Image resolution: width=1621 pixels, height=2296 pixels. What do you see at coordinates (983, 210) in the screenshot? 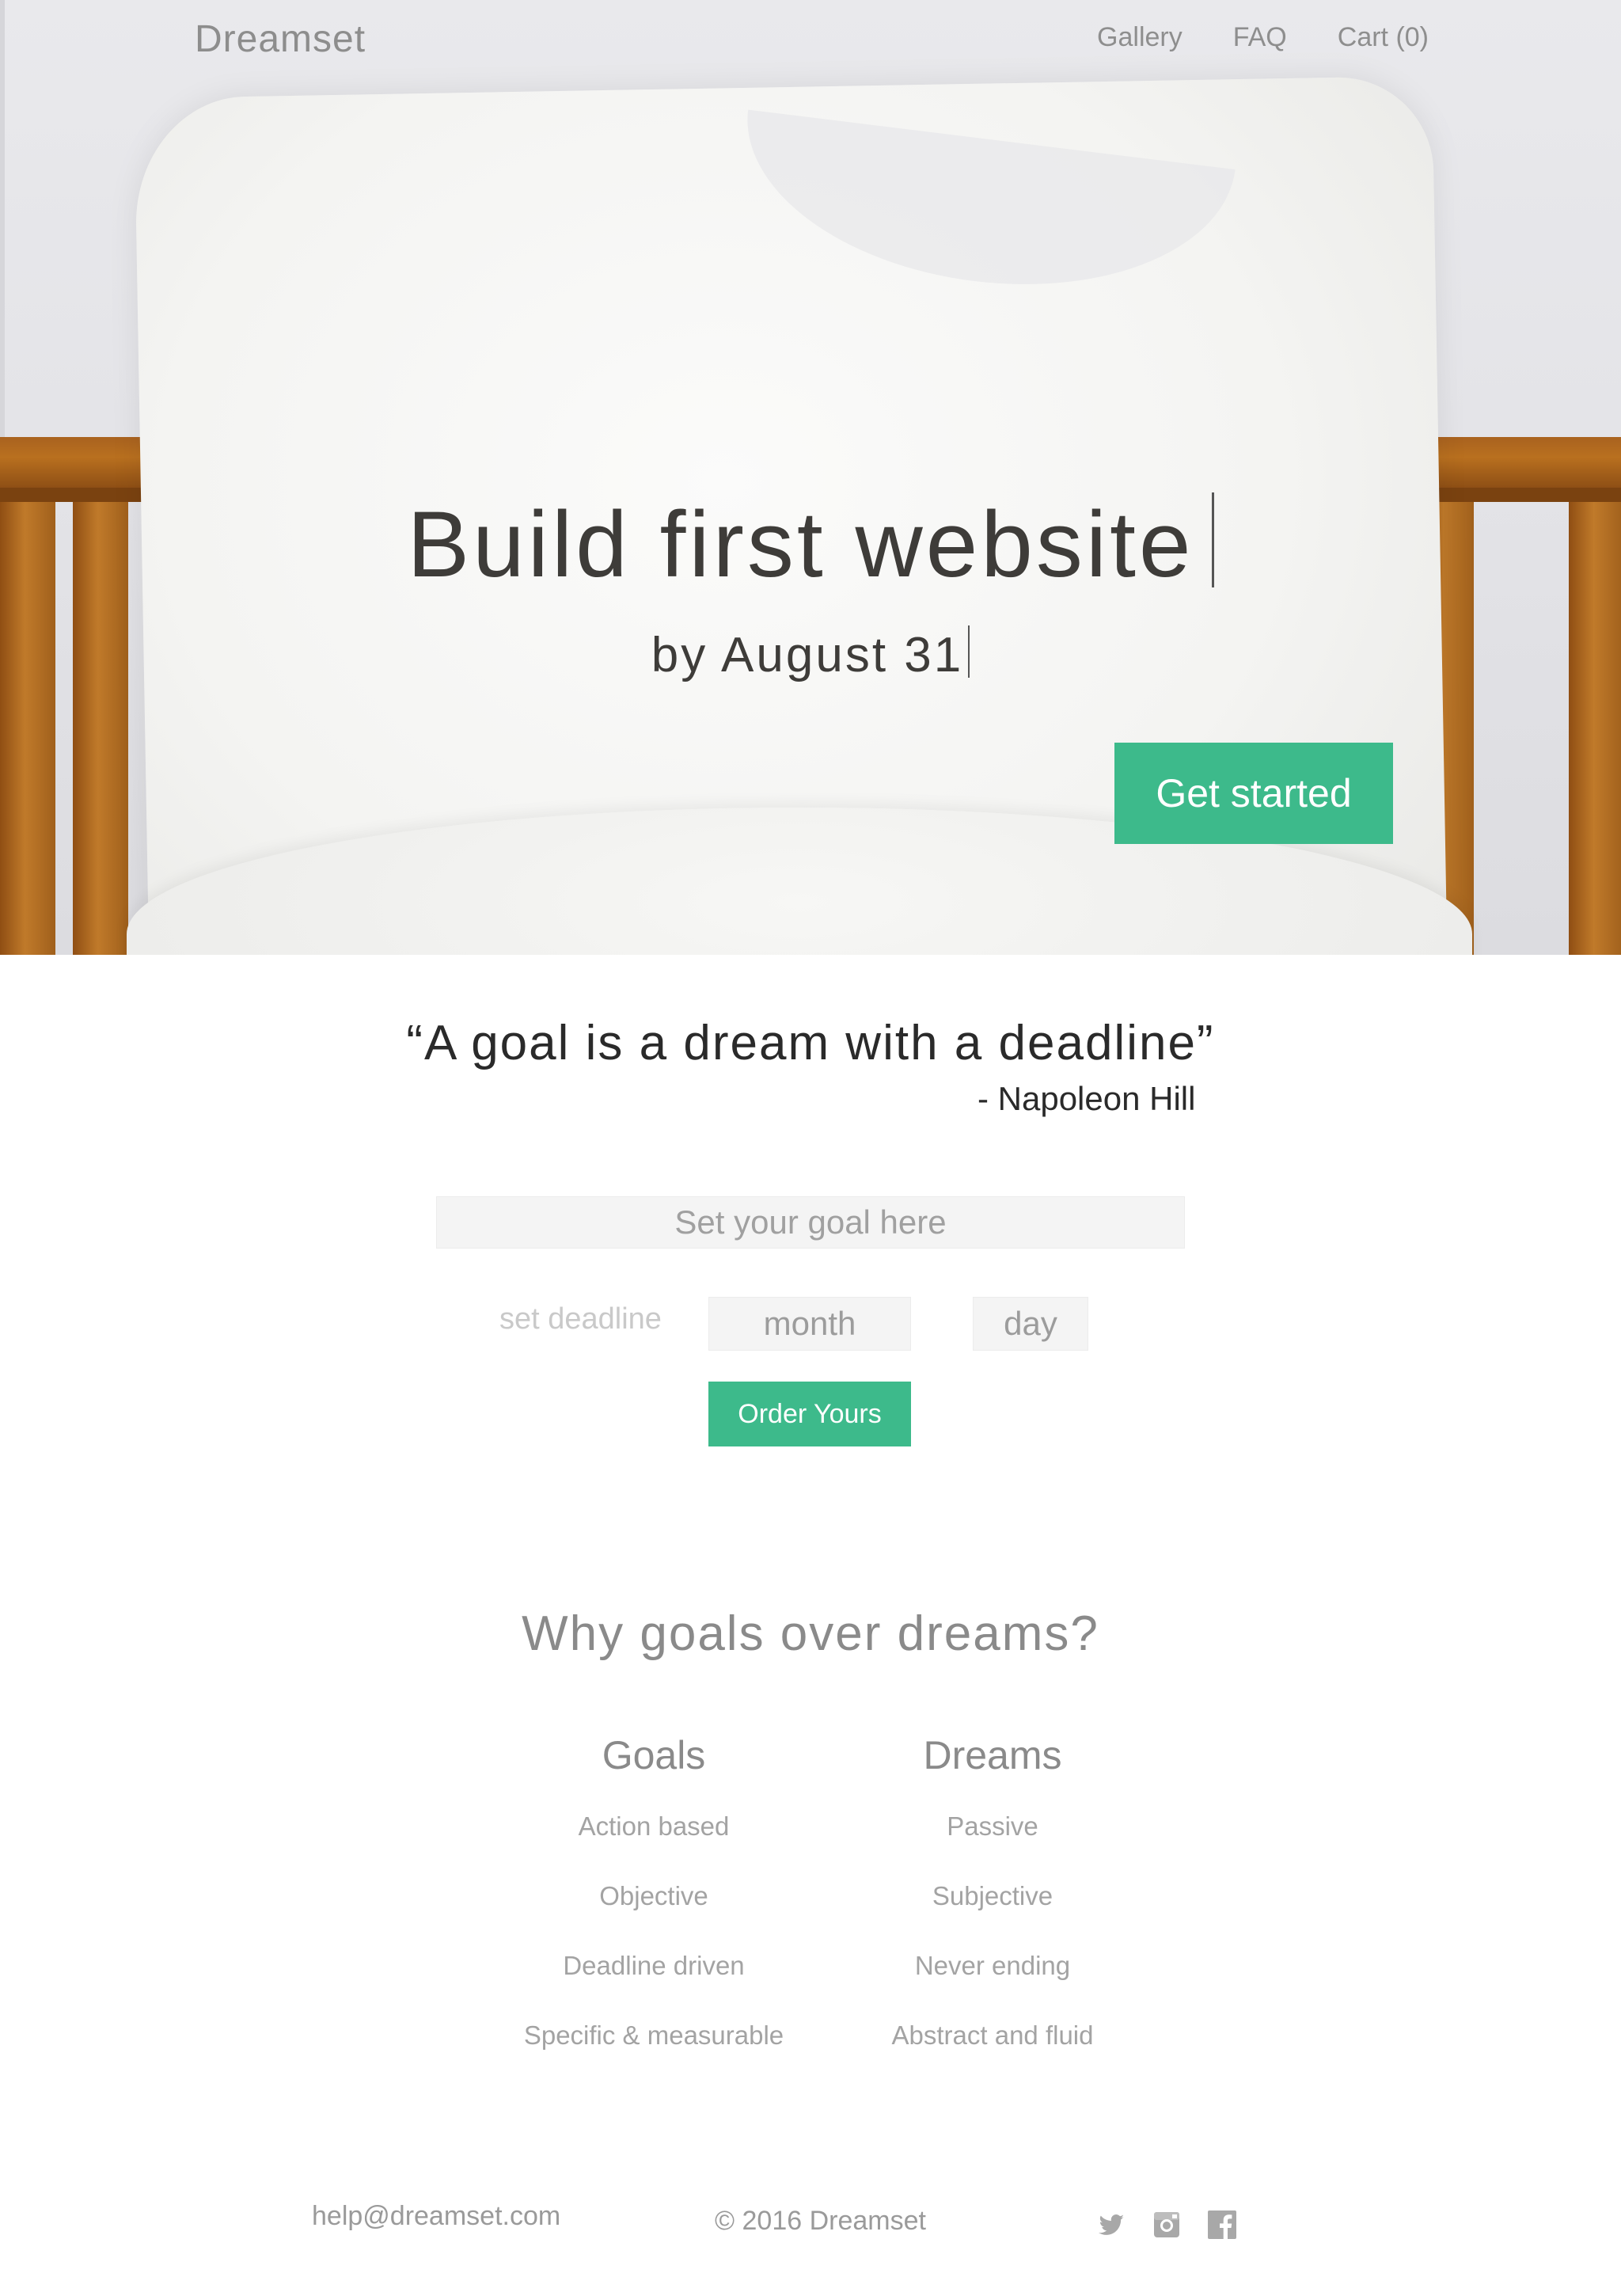
I see `pillow-dip` at bounding box center [983, 210].